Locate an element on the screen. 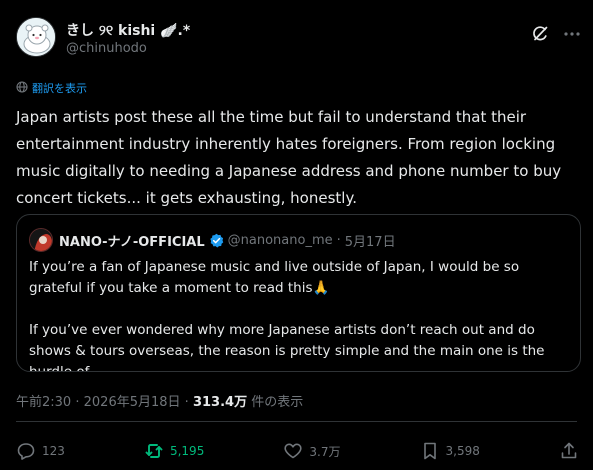 The image size is (593, 470). action-bar: 123 5,195 3.7万 3,598 is located at coordinates (297, 451).